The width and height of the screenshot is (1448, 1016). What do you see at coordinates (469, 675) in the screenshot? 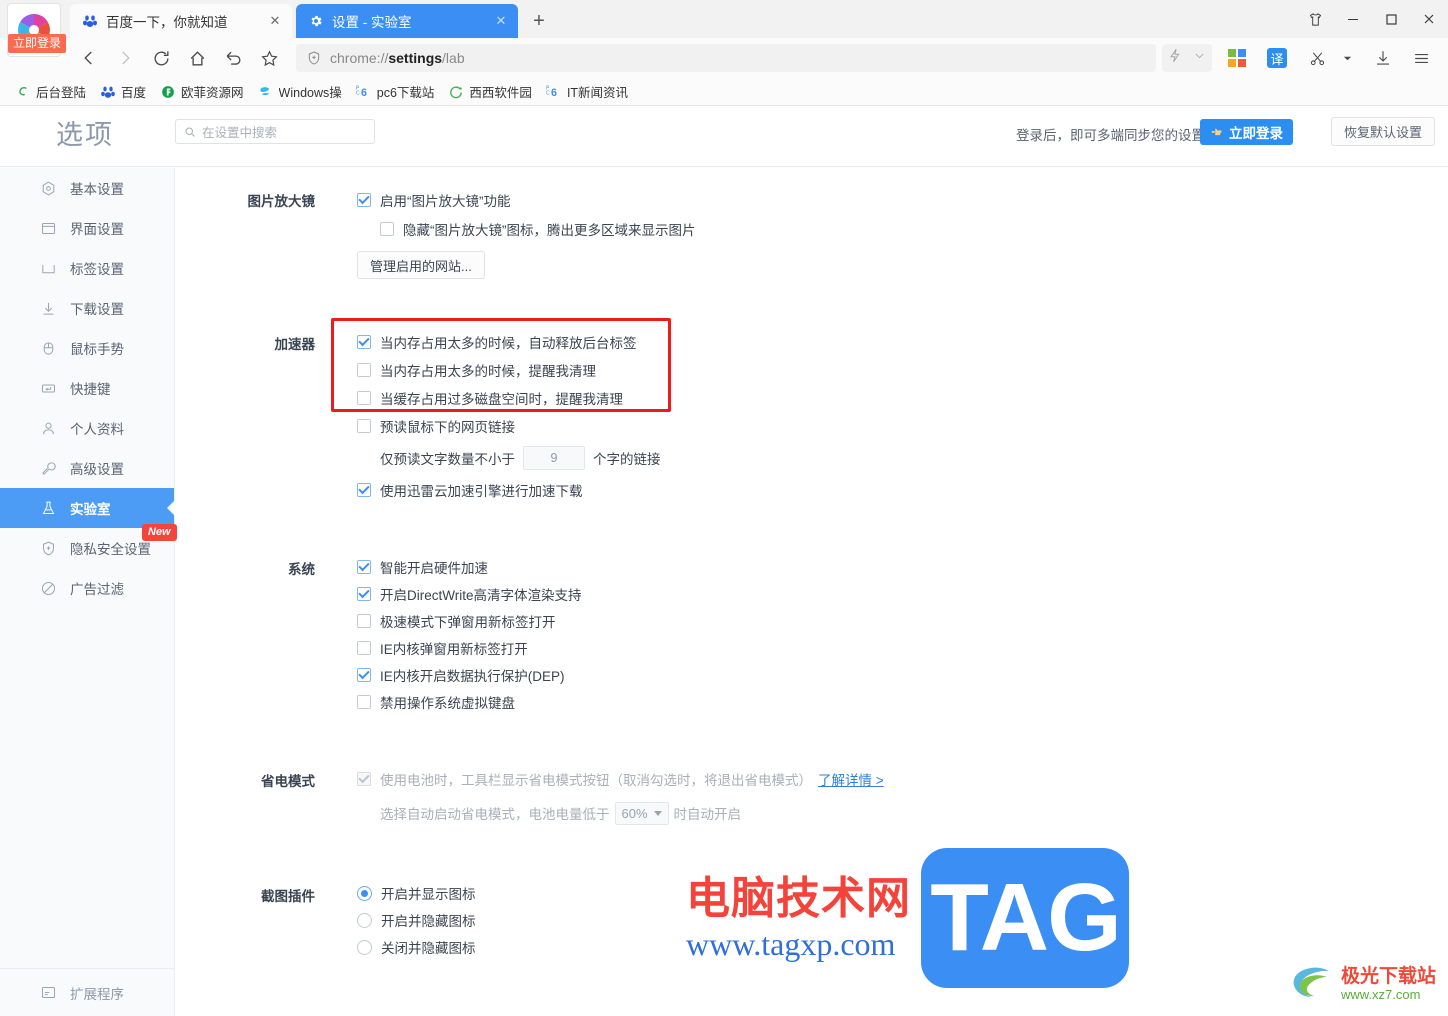
I see `setting-row: IE内核开启数据执行保护(DEP)` at bounding box center [469, 675].